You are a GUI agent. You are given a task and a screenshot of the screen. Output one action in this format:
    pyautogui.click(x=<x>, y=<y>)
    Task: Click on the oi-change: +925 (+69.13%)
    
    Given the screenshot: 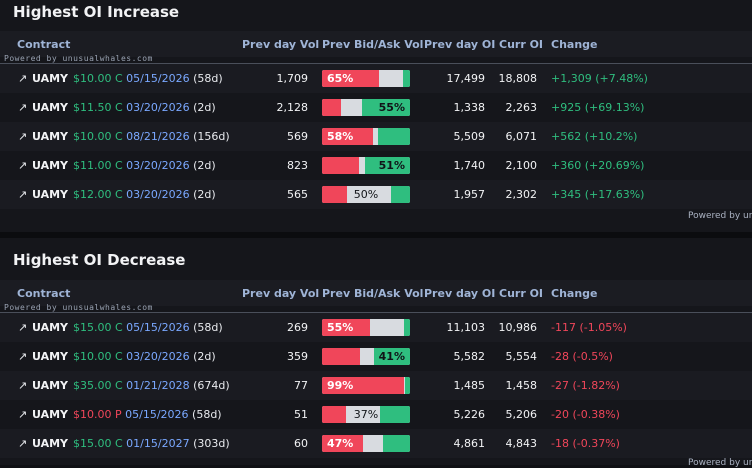 What is the action you would take?
    pyautogui.click(x=598, y=107)
    